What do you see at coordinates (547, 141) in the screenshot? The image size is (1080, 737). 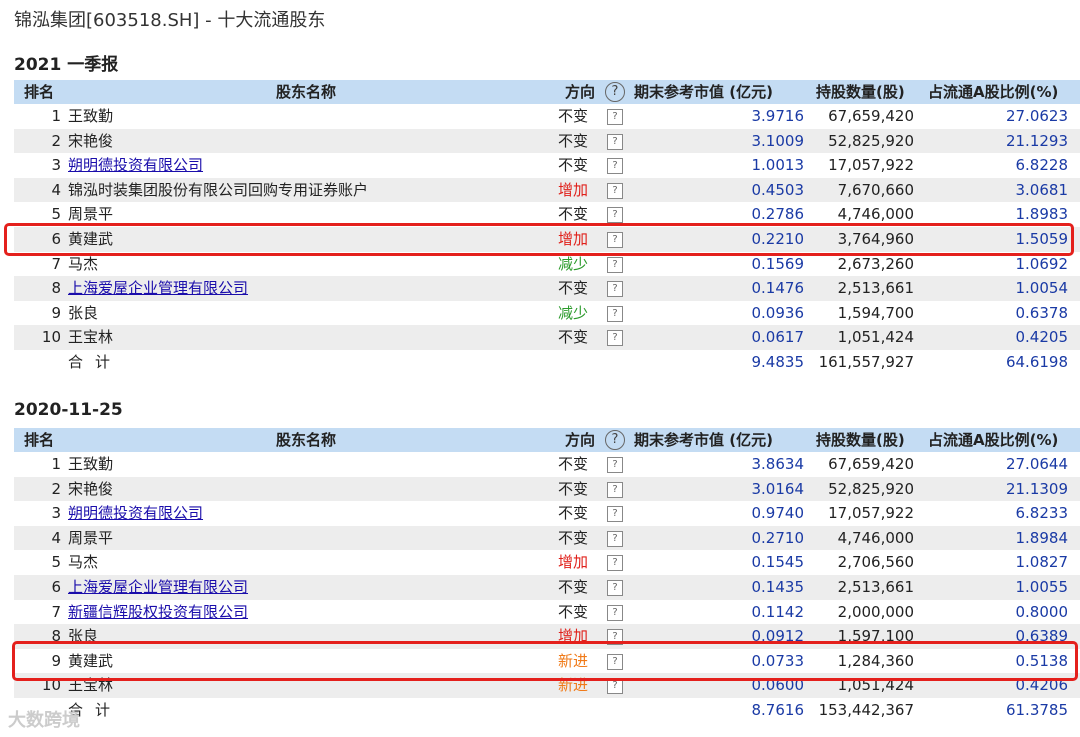 I see `table-row: 2 宋艳俊 不变? 3.1009 52,825,920 21.1293` at bounding box center [547, 141].